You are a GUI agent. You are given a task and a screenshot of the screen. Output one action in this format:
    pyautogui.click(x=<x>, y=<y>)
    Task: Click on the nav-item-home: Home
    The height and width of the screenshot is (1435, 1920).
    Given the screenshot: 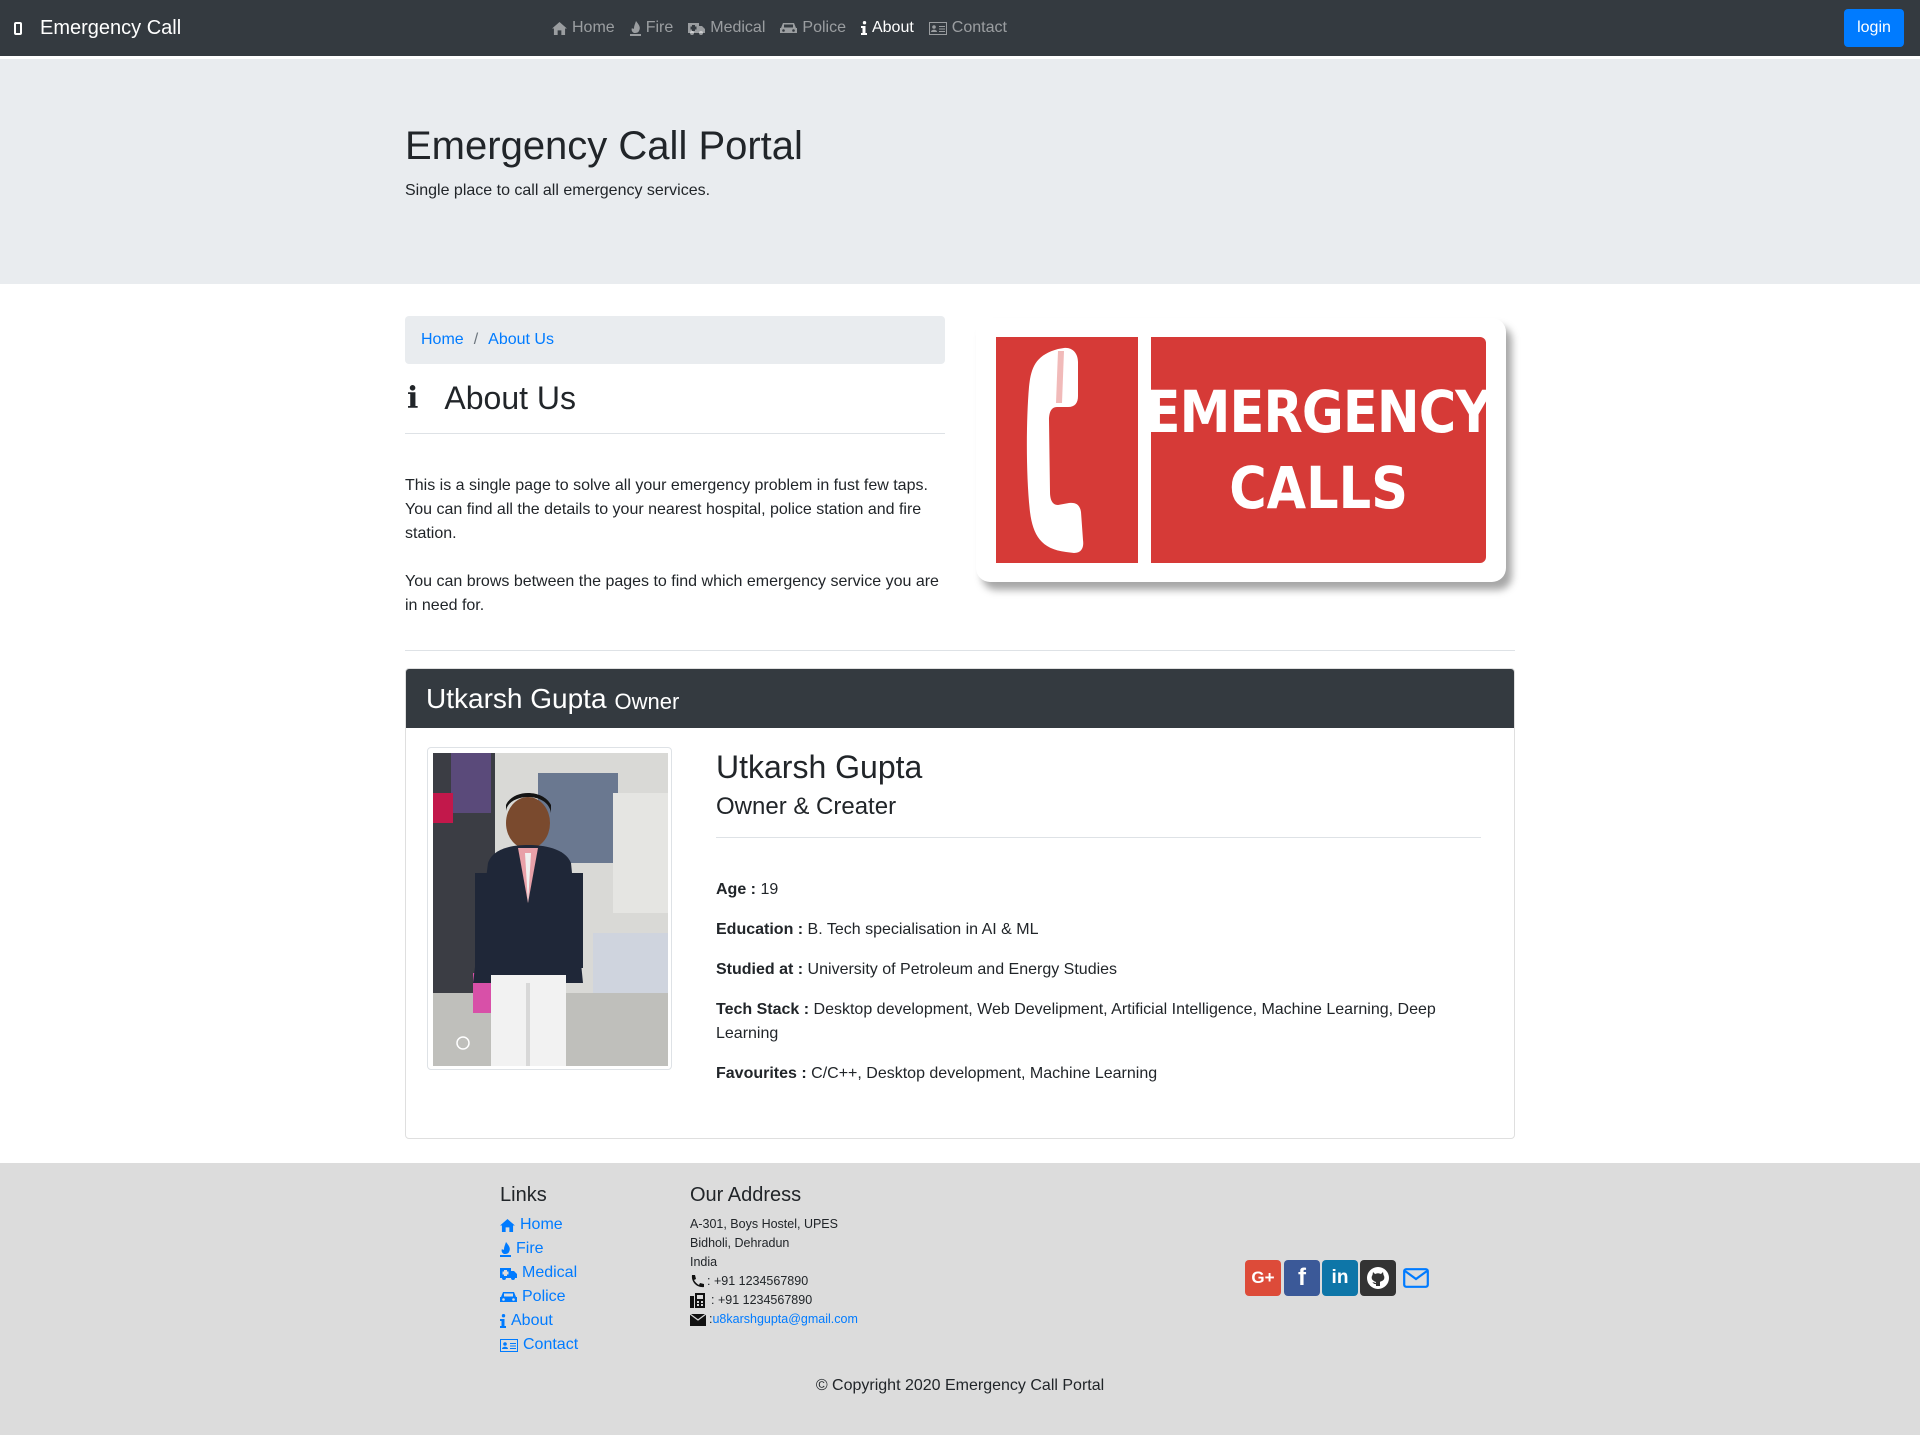 What is the action you would take?
    pyautogui.click(x=583, y=28)
    